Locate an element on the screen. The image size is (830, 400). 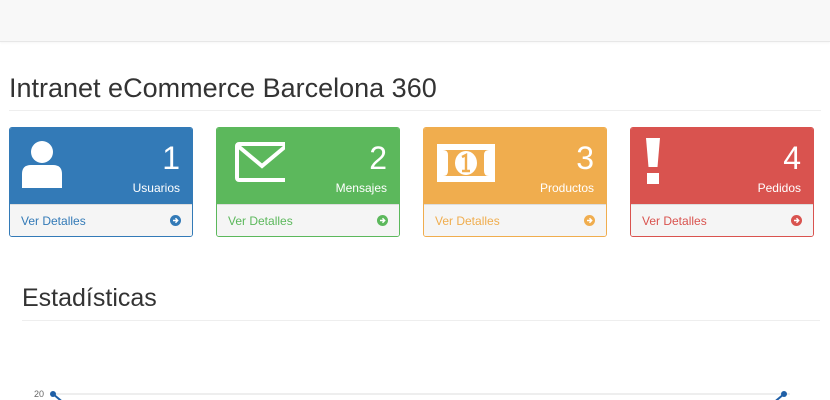
user-icon is located at coordinates (42, 164).